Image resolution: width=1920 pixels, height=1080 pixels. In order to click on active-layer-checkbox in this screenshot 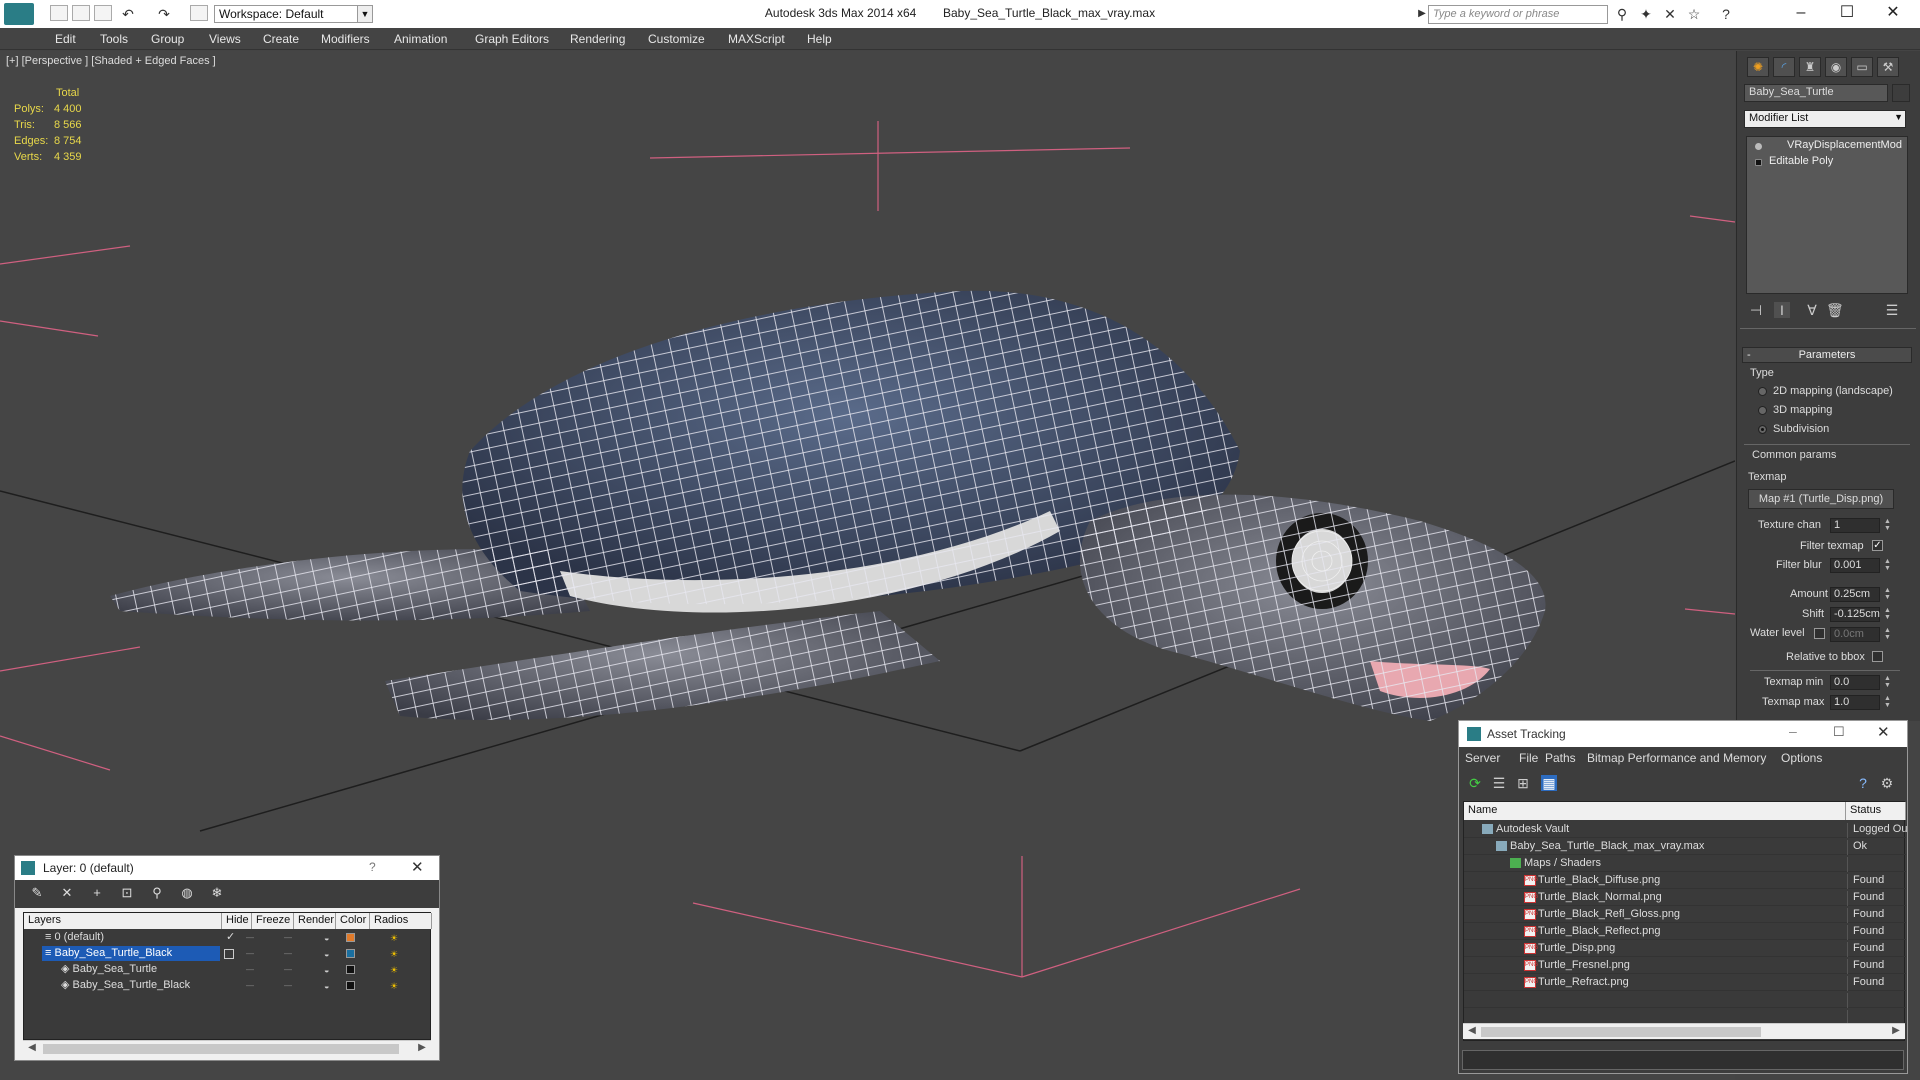, I will do `click(229, 954)`.